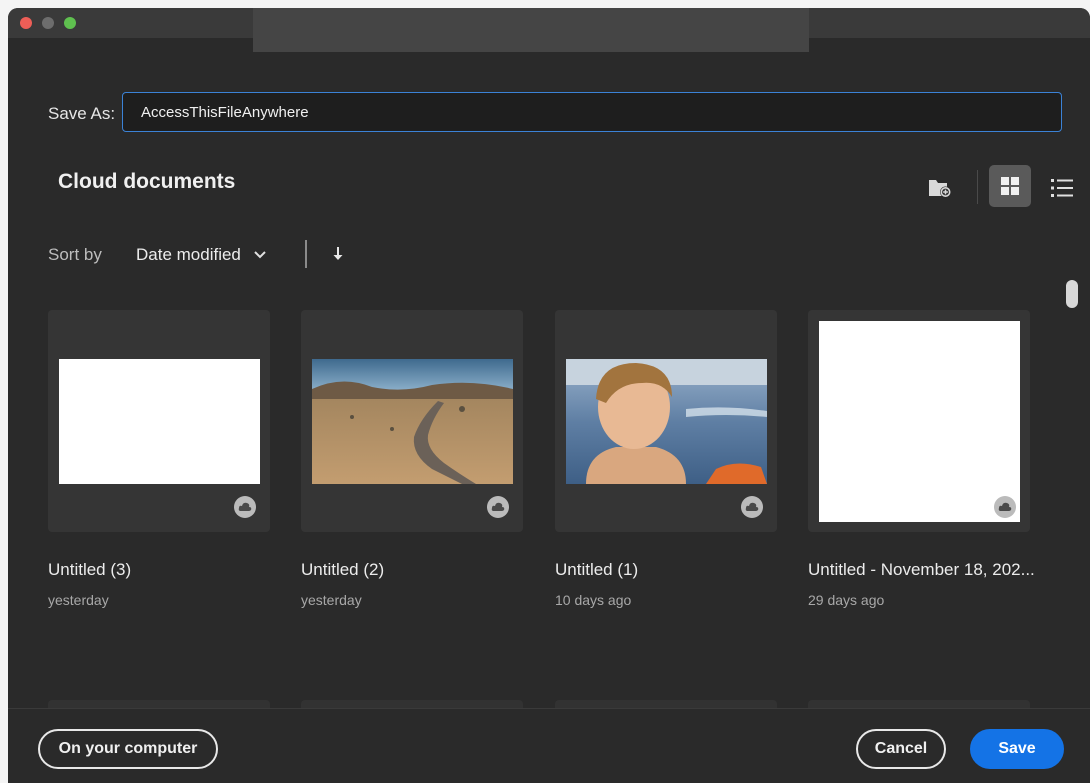 The height and width of the screenshot is (783, 1090). I want to click on new-folder-icon, so click(940, 189).